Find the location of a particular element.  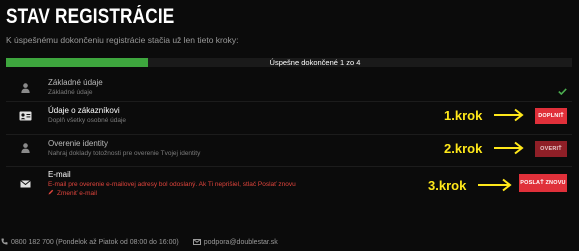

progress-label: Úspešne dokončené 1 zo 4 is located at coordinates (315, 62).